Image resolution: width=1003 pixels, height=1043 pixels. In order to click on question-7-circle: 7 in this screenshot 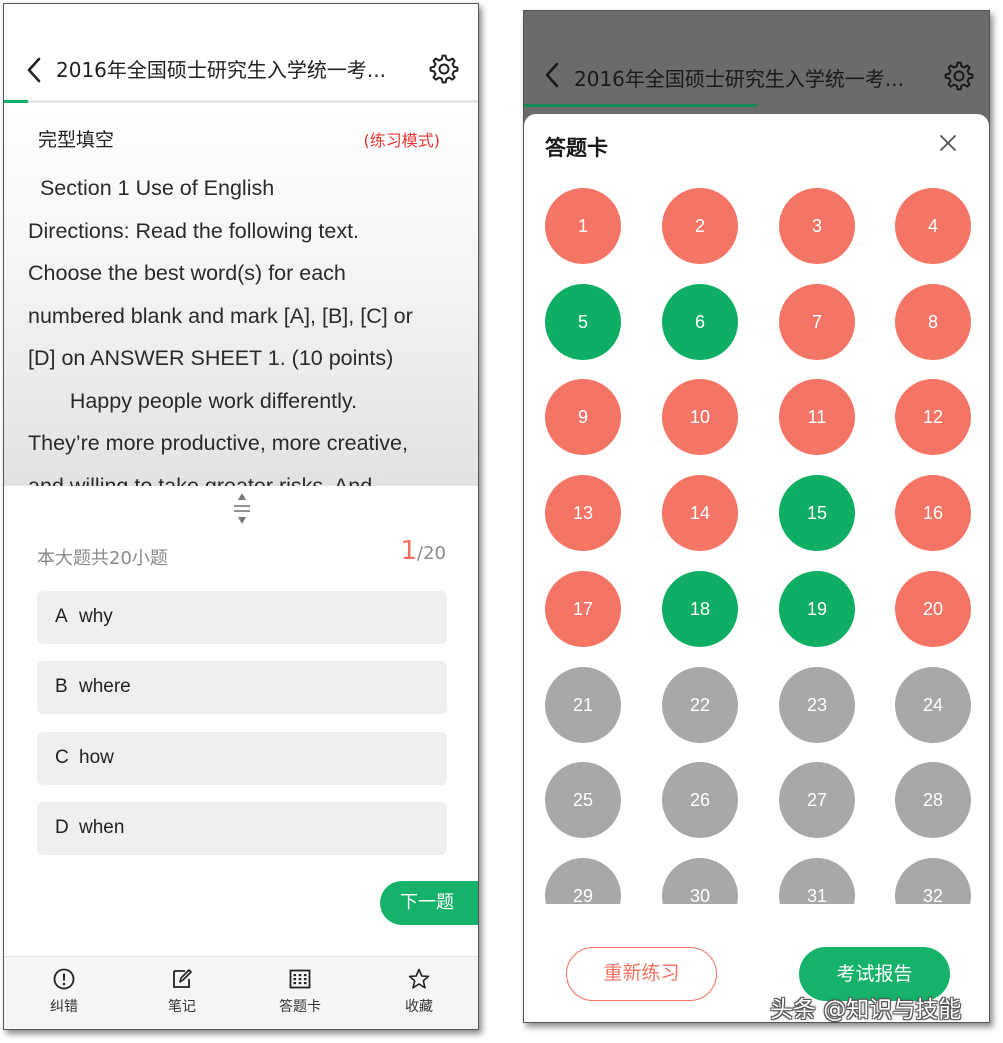, I will do `click(817, 321)`.